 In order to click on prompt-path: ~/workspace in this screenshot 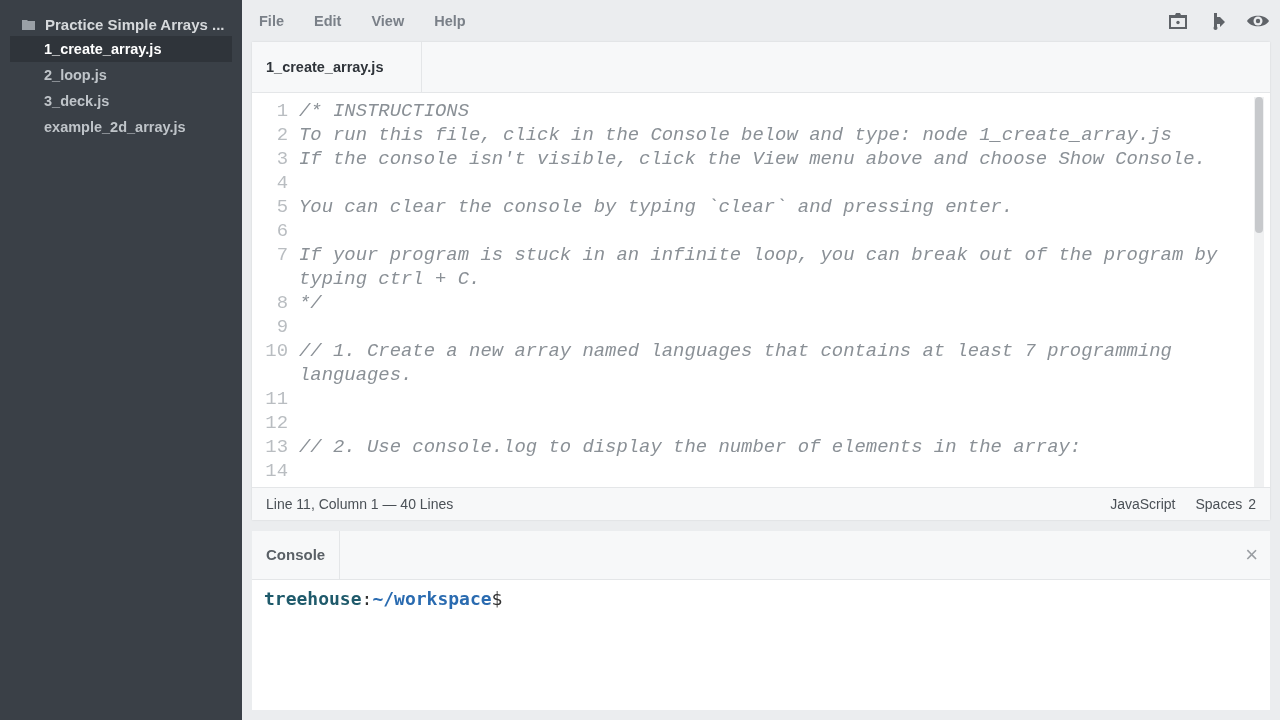, I will do `click(432, 598)`.